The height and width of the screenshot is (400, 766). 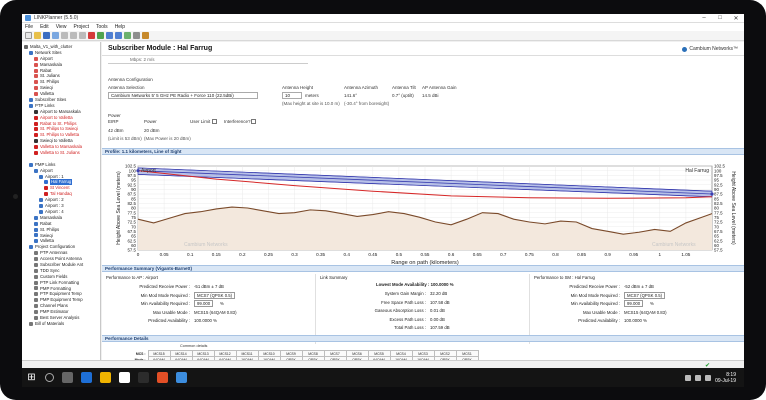 What do you see at coordinates (164, 254) in the screenshot?
I see `x-tick-label: 0.05` at bounding box center [164, 254].